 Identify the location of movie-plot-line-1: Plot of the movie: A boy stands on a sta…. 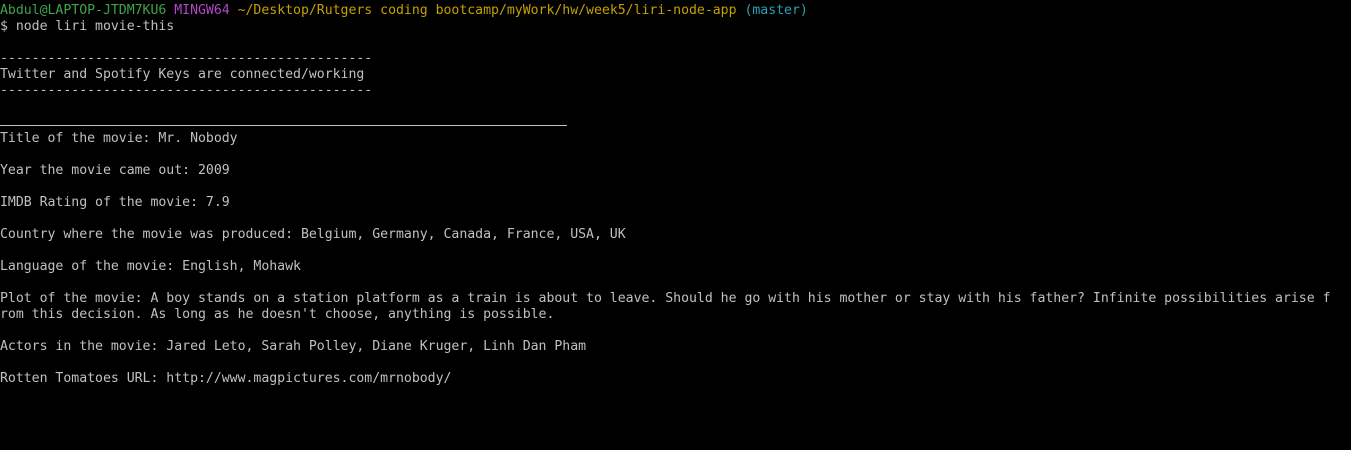
(665, 298).